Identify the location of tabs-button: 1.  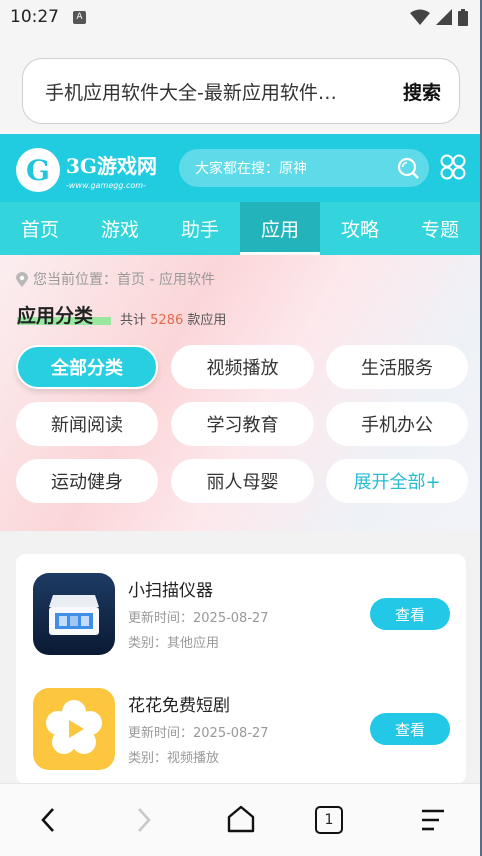
(329, 820).